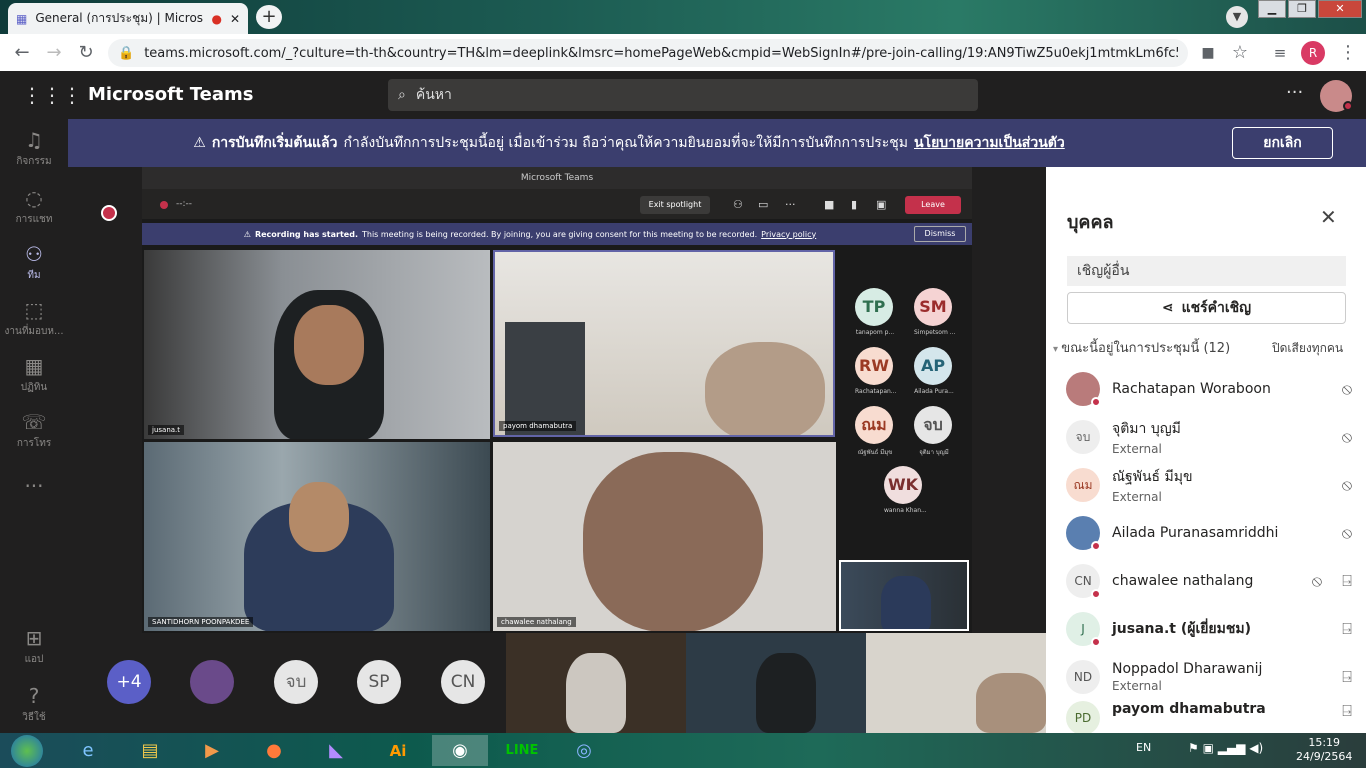 The image size is (1366, 768). What do you see at coordinates (1141, 347) in the screenshot?
I see `in-meeting-header: ▾ ขณะนี้อยู่ในการประชุมนี้ (12)` at bounding box center [1141, 347].